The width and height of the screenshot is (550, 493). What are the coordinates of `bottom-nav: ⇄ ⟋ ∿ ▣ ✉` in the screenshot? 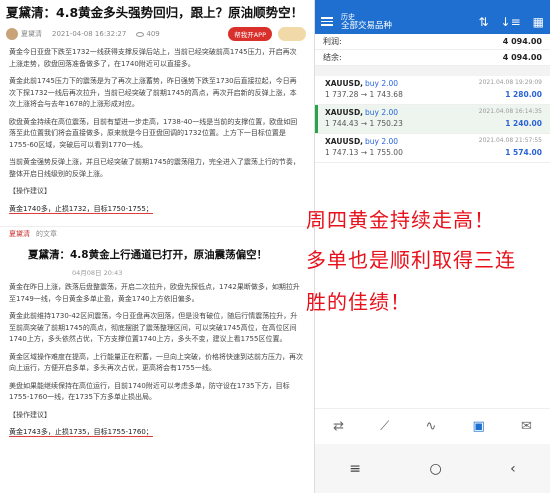 It's located at (432, 426).